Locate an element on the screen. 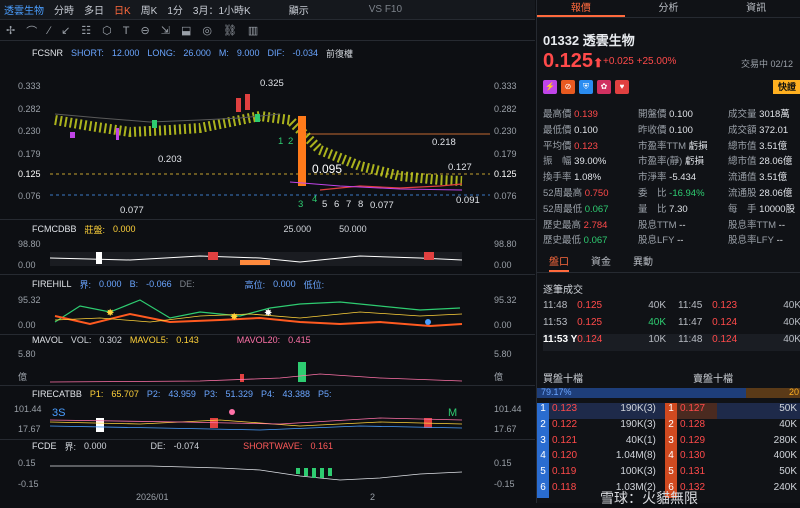 Image resolution: width=800 pixels, height=508 pixels. axis-tick: 0.15 is located at coordinates (503, 463).